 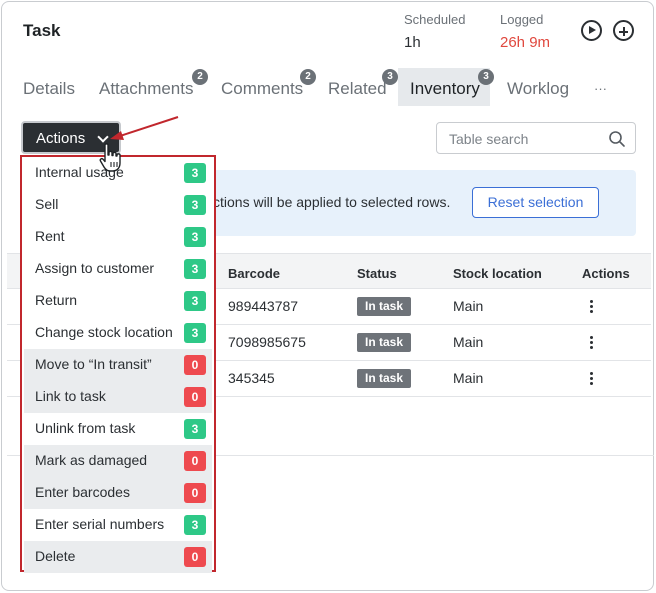 What do you see at coordinates (50, 236) in the screenshot?
I see `menu-item-label: Rent` at bounding box center [50, 236].